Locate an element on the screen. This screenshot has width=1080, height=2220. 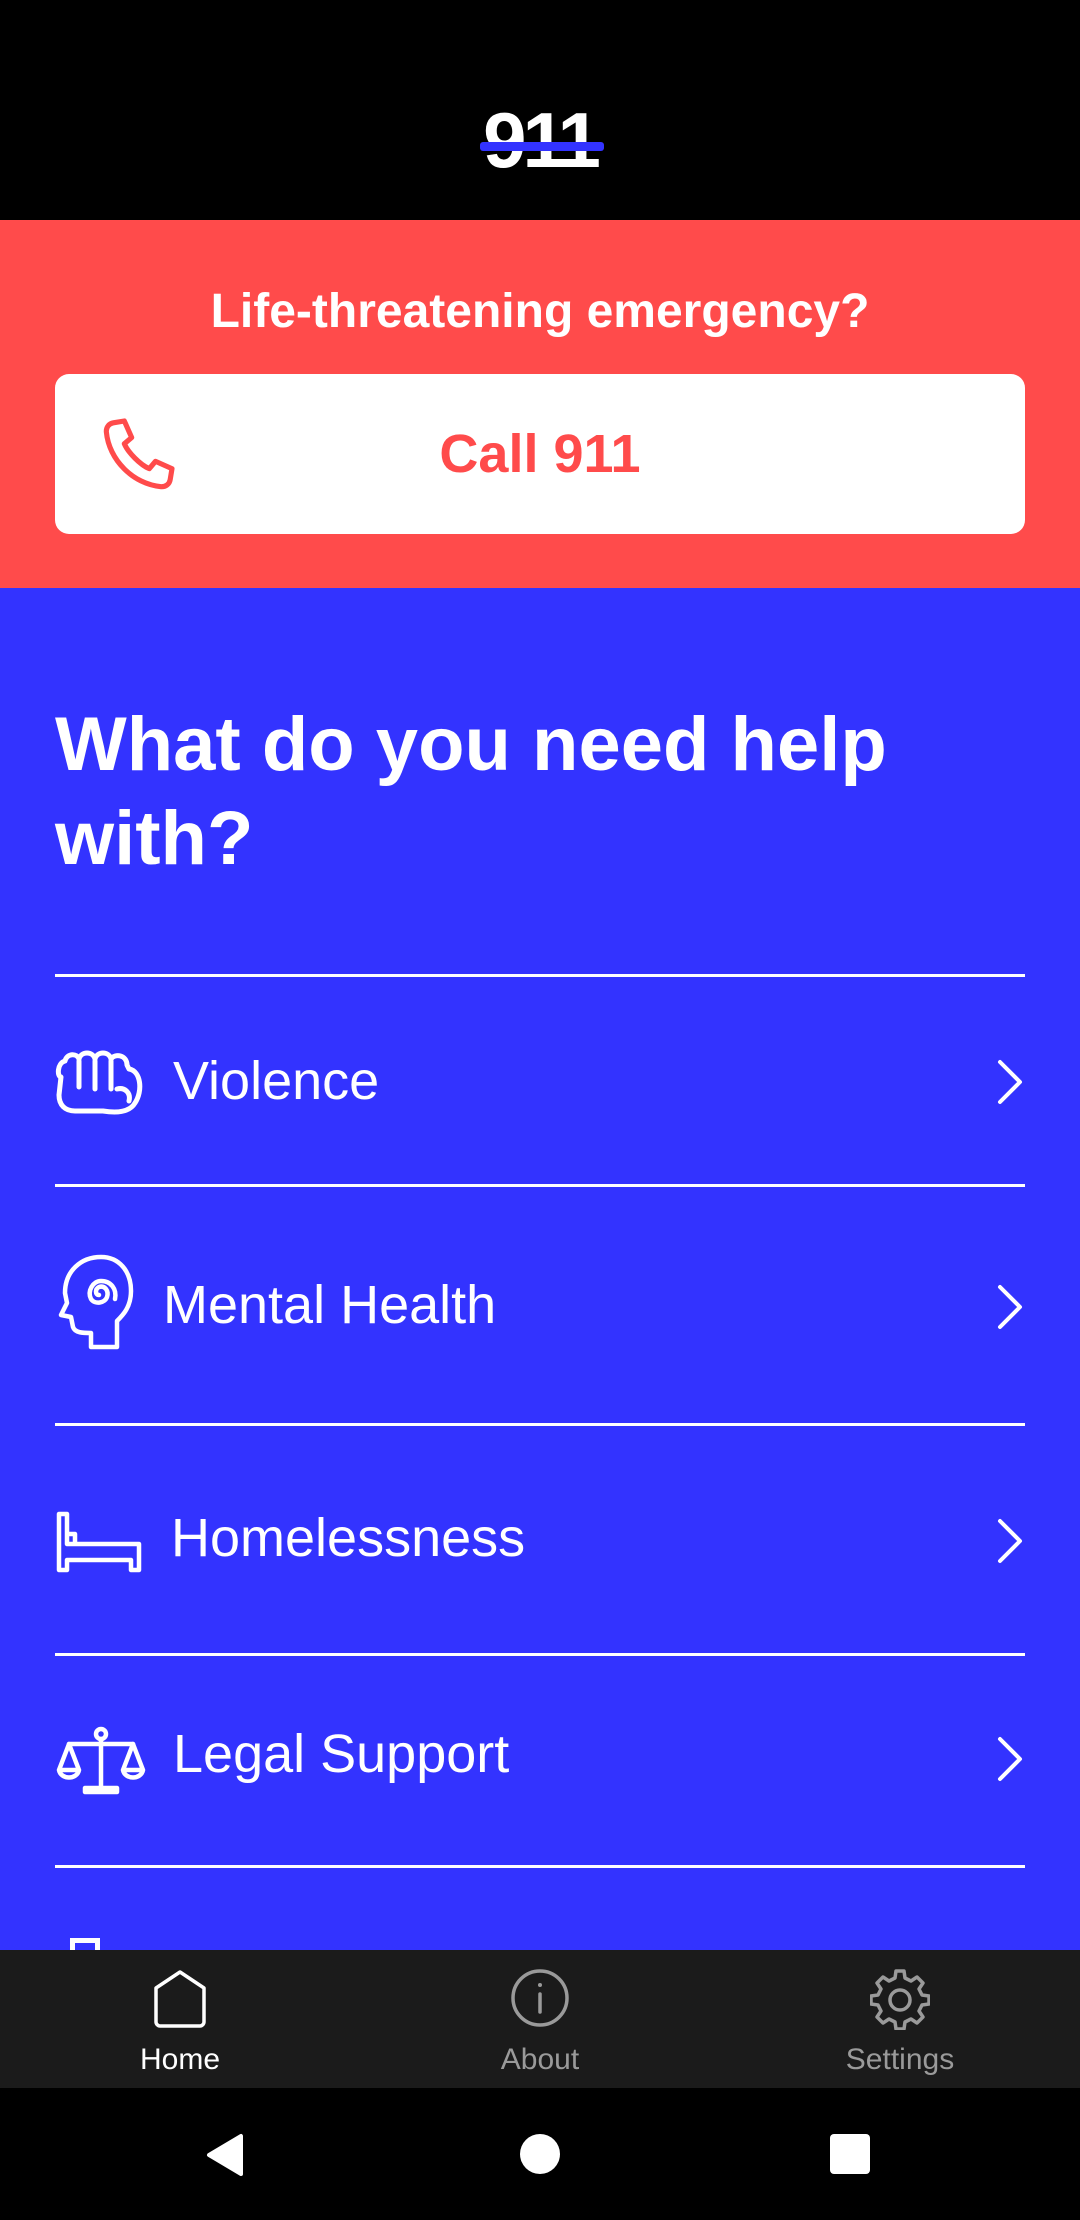
help-item-label: Mental Health is located at coordinates (330, 1305).